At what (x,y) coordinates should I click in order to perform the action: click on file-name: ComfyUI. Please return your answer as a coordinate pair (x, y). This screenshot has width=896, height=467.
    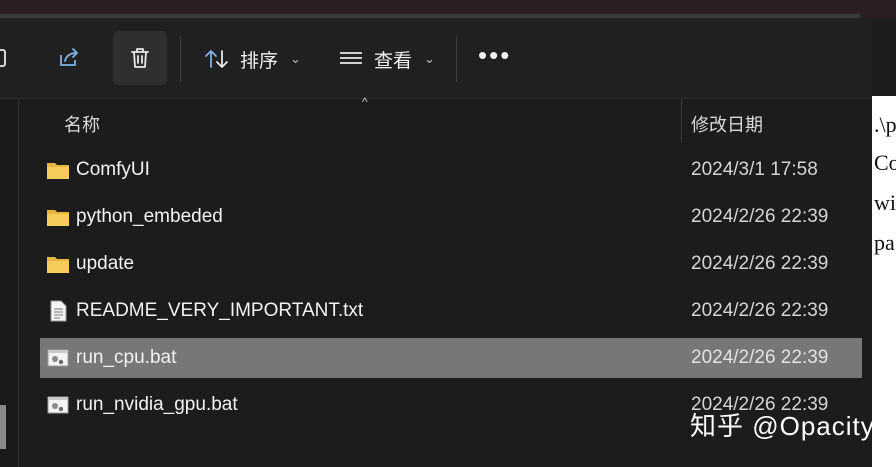
    Looking at the image, I should click on (113, 169).